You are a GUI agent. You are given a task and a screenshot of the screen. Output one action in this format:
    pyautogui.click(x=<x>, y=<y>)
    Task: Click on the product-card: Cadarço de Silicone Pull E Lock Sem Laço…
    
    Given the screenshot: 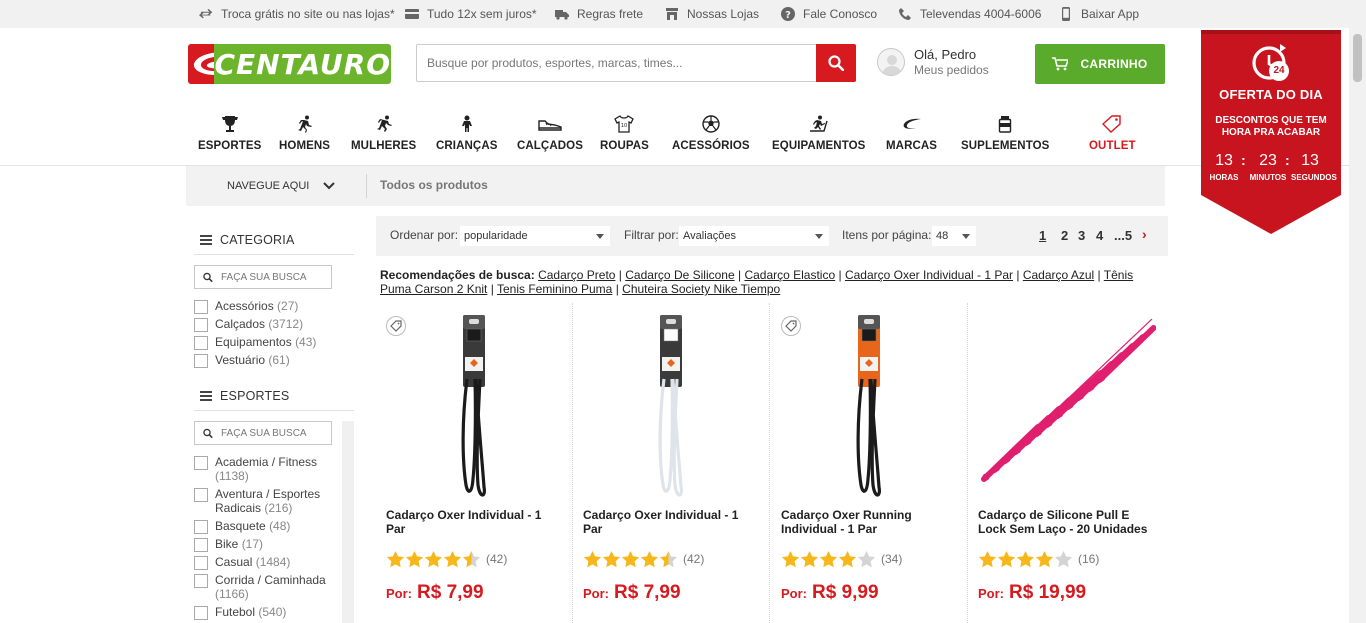 What is the action you would take?
    pyautogui.click(x=1066, y=463)
    